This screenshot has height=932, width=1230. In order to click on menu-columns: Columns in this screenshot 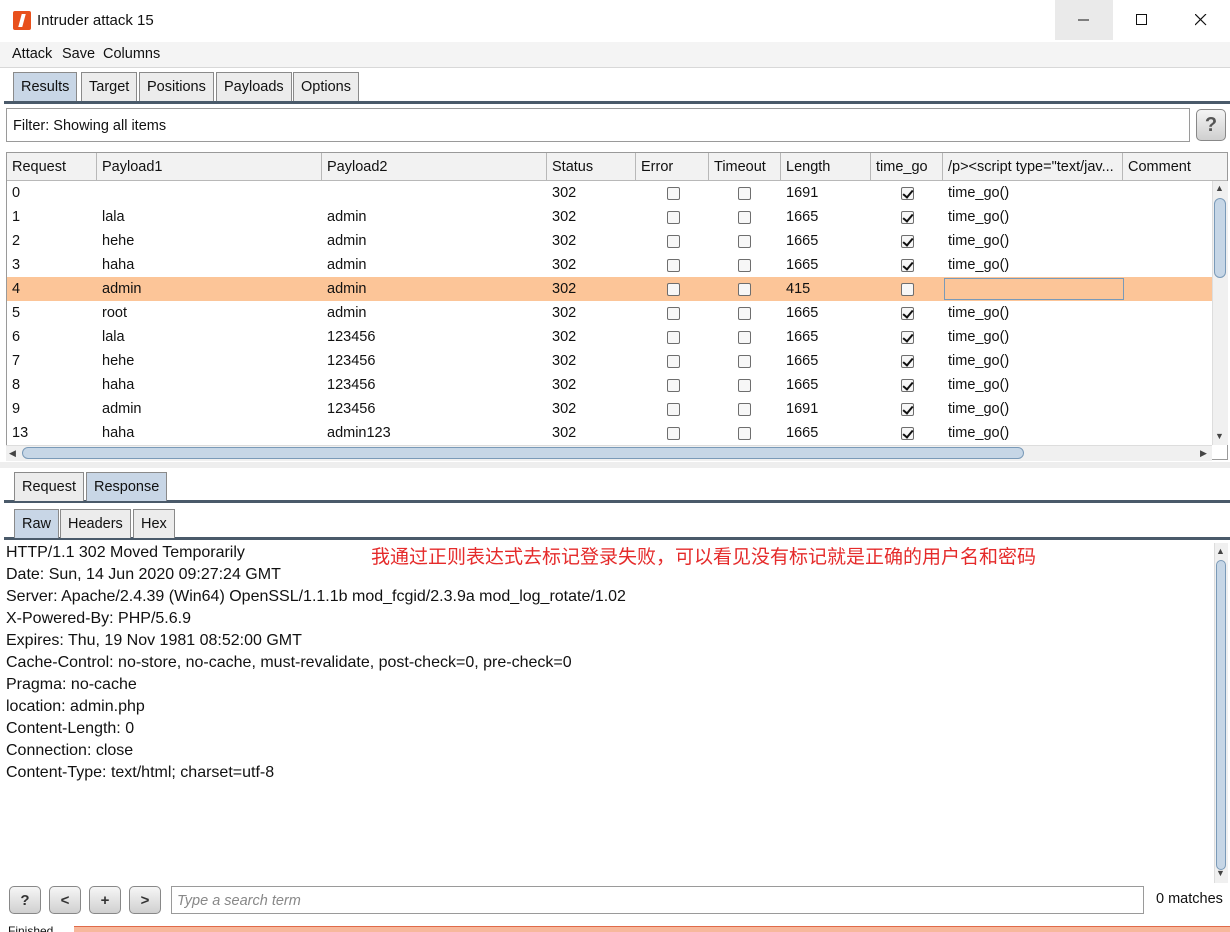, I will do `click(131, 54)`.